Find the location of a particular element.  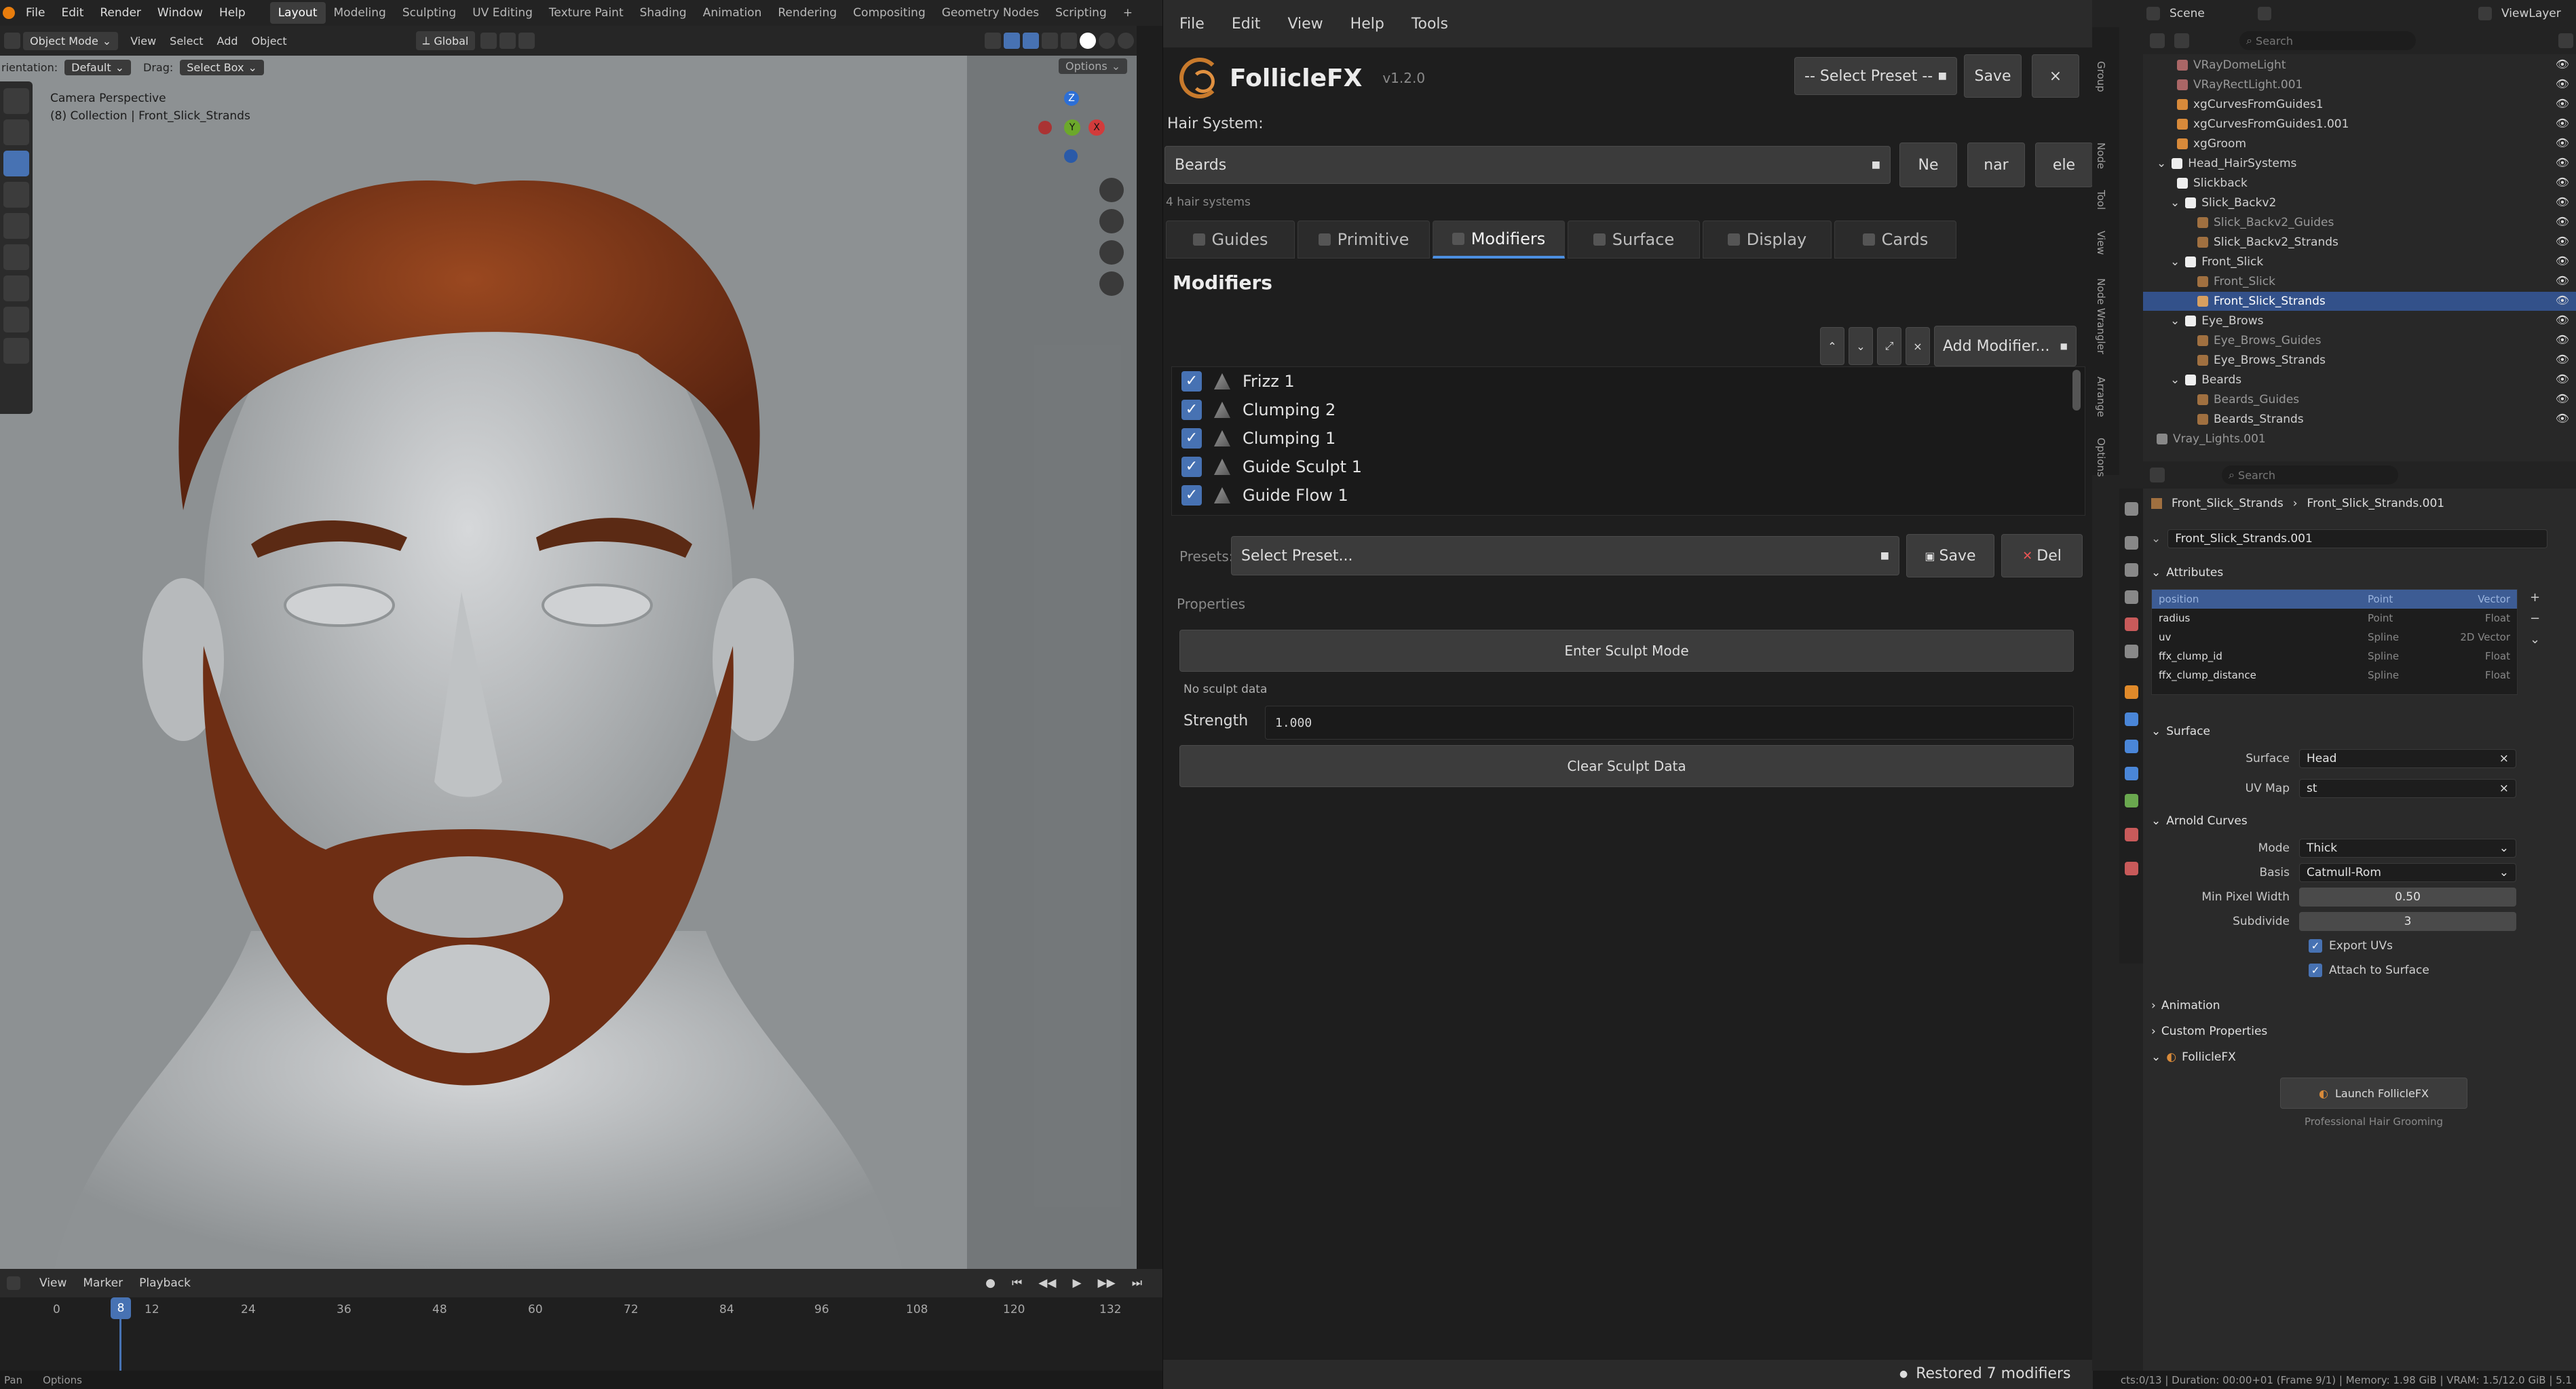

tree-item: xgCurvesFromGuides1.001 is located at coordinates (2263, 124).